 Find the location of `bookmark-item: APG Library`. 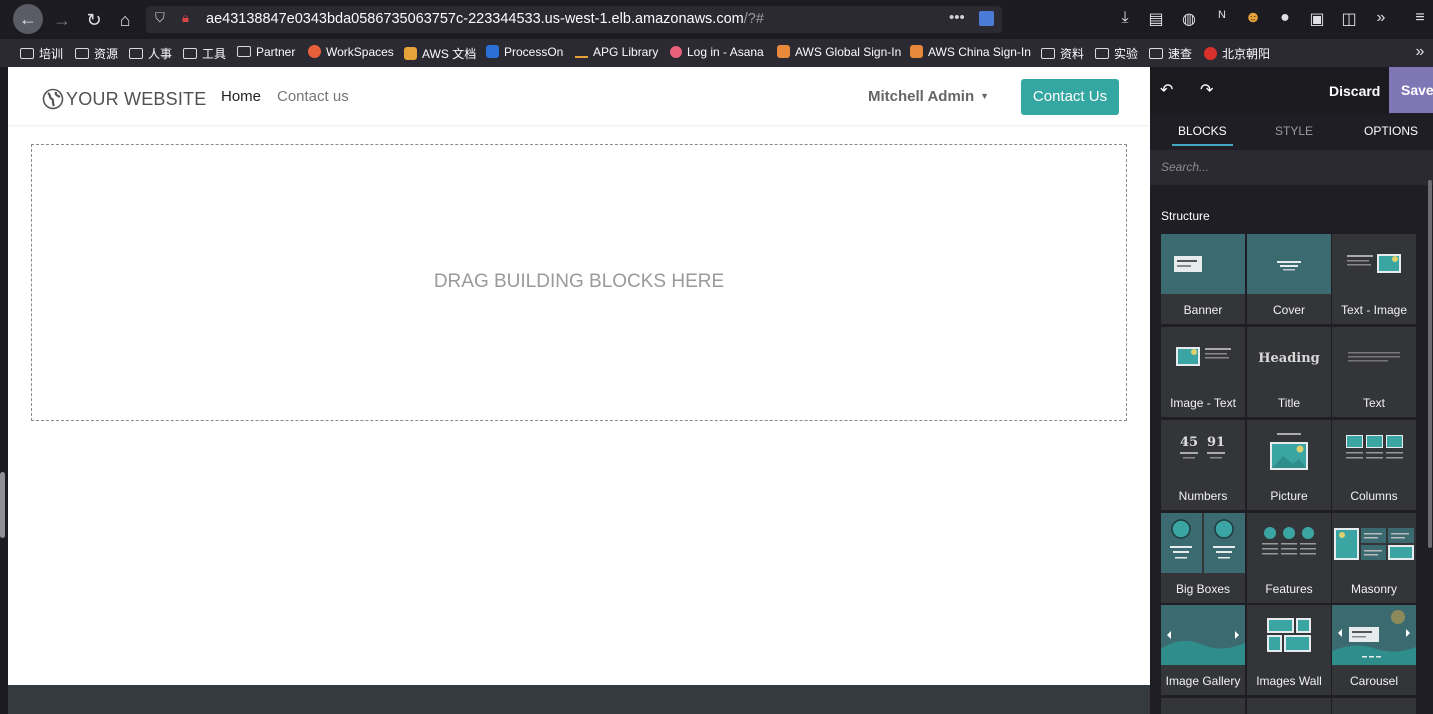

bookmark-item: APG Library is located at coordinates (616, 52).